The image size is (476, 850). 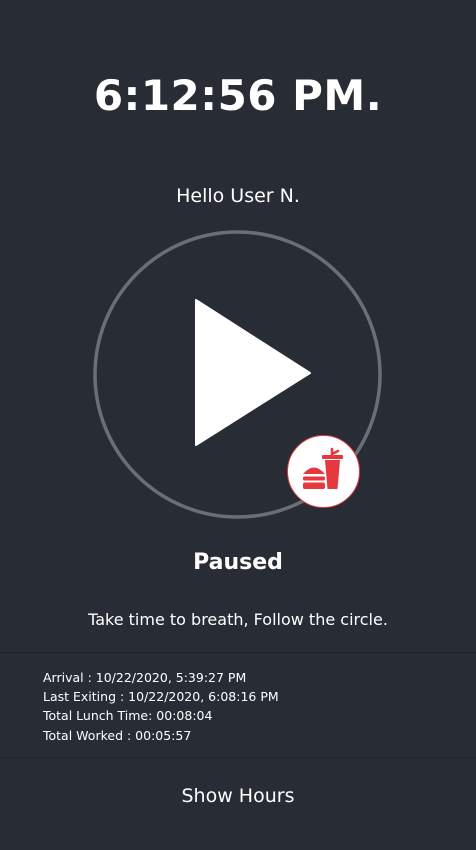 What do you see at coordinates (238, 562) in the screenshot?
I see `timer-status: Paused` at bounding box center [238, 562].